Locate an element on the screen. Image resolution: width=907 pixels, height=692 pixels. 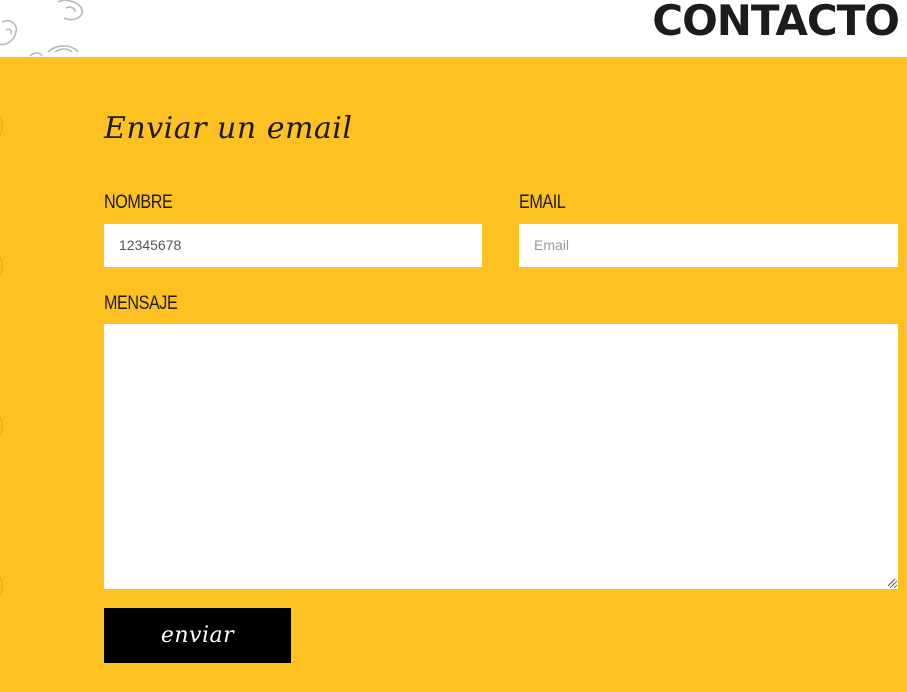
form-heading: Enviar un email is located at coordinates (228, 128).